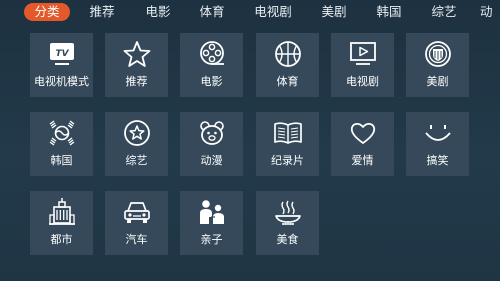  Describe the element at coordinates (211, 81) in the screenshot. I see `tile-label: 电影` at that location.